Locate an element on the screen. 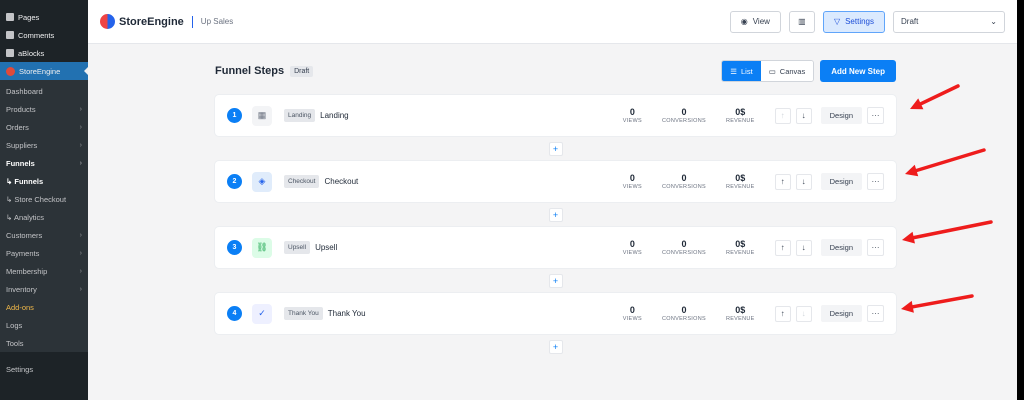 The width and height of the screenshot is (1024, 400). sidebar-item-0: Dashboard is located at coordinates (44, 91).